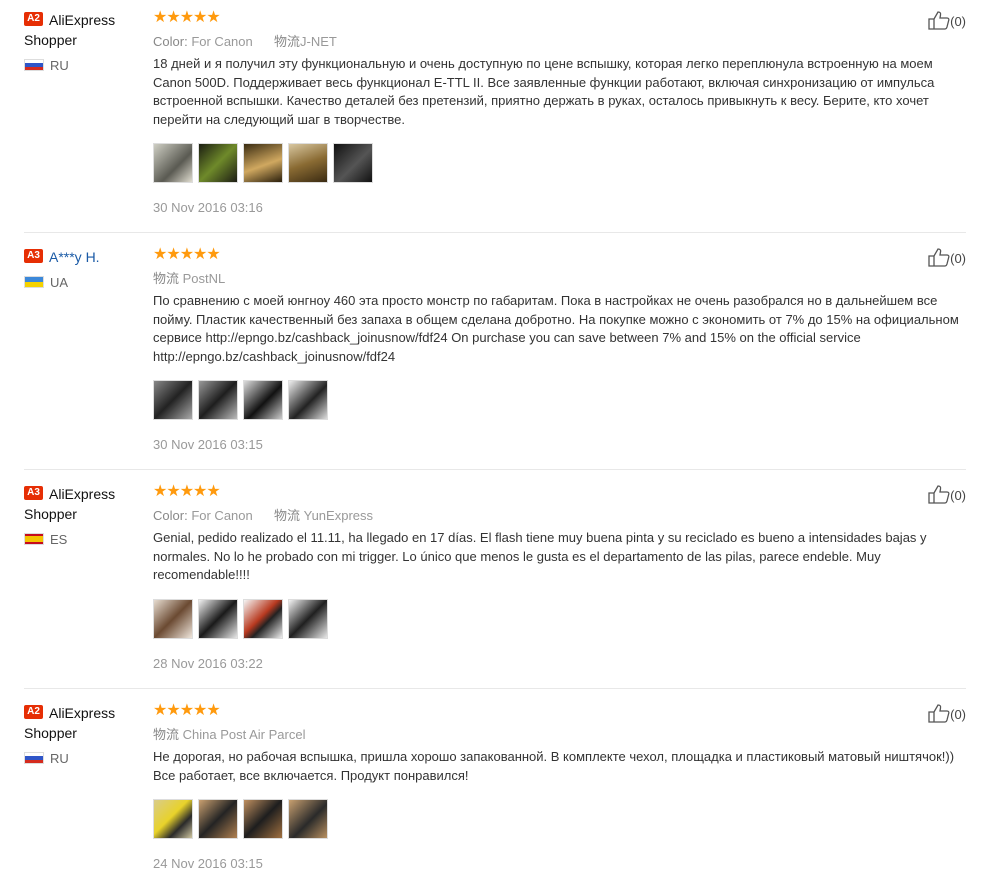  Describe the element at coordinates (244, 734) in the screenshot. I see `logistics-value: China Post Air Parcel` at that location.